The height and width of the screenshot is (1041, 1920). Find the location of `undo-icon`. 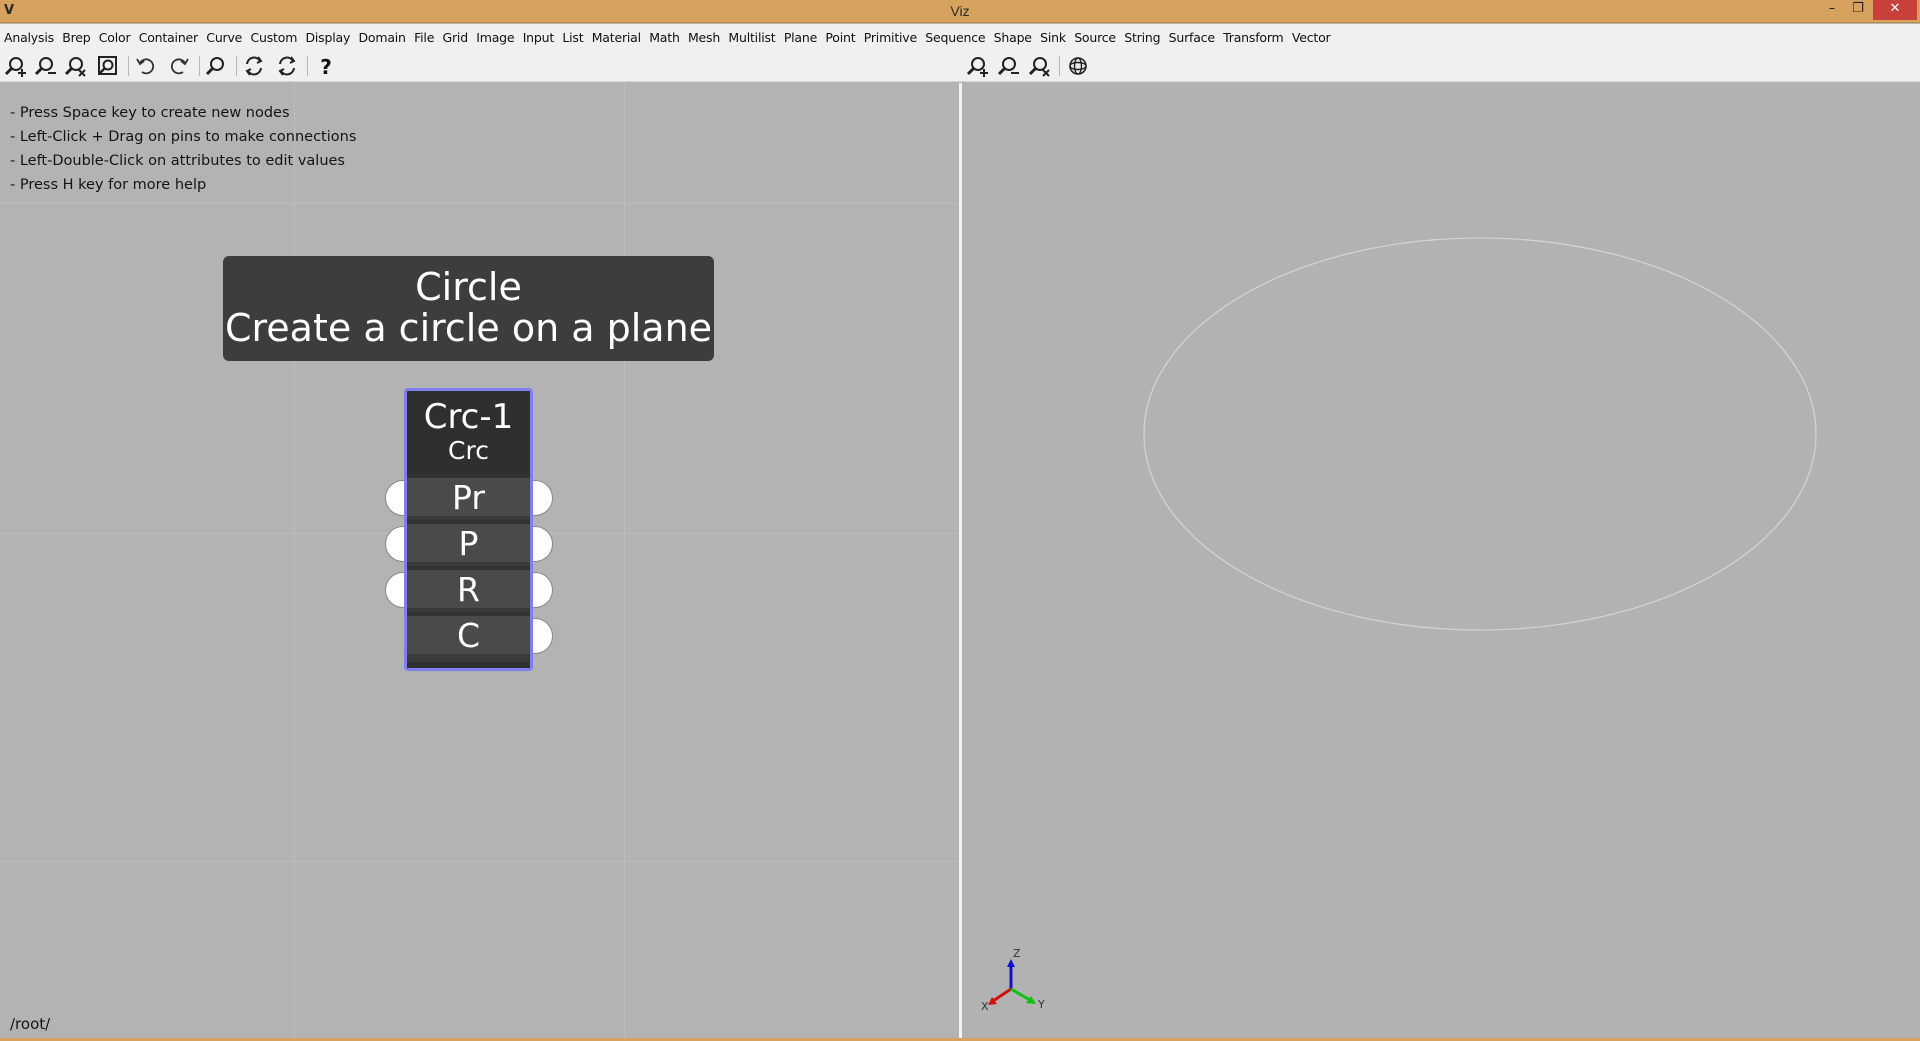

undo-icon is located at coordinates (146, 66).